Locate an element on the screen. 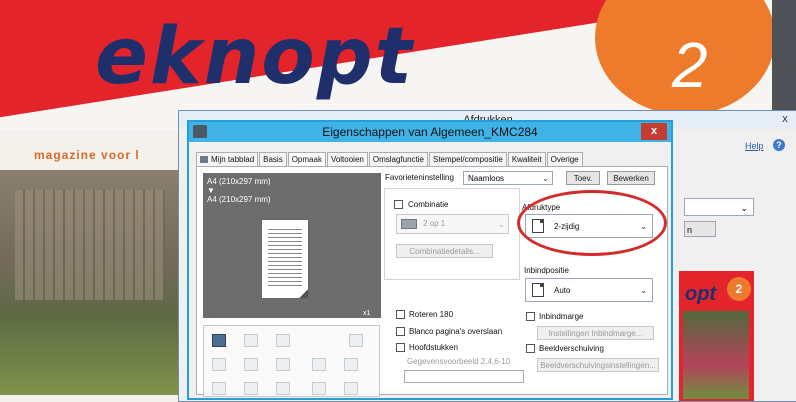  chapters-hint: Gegevensvoorbeeld 2,4,6-10 is located at coordinates (459, 361).